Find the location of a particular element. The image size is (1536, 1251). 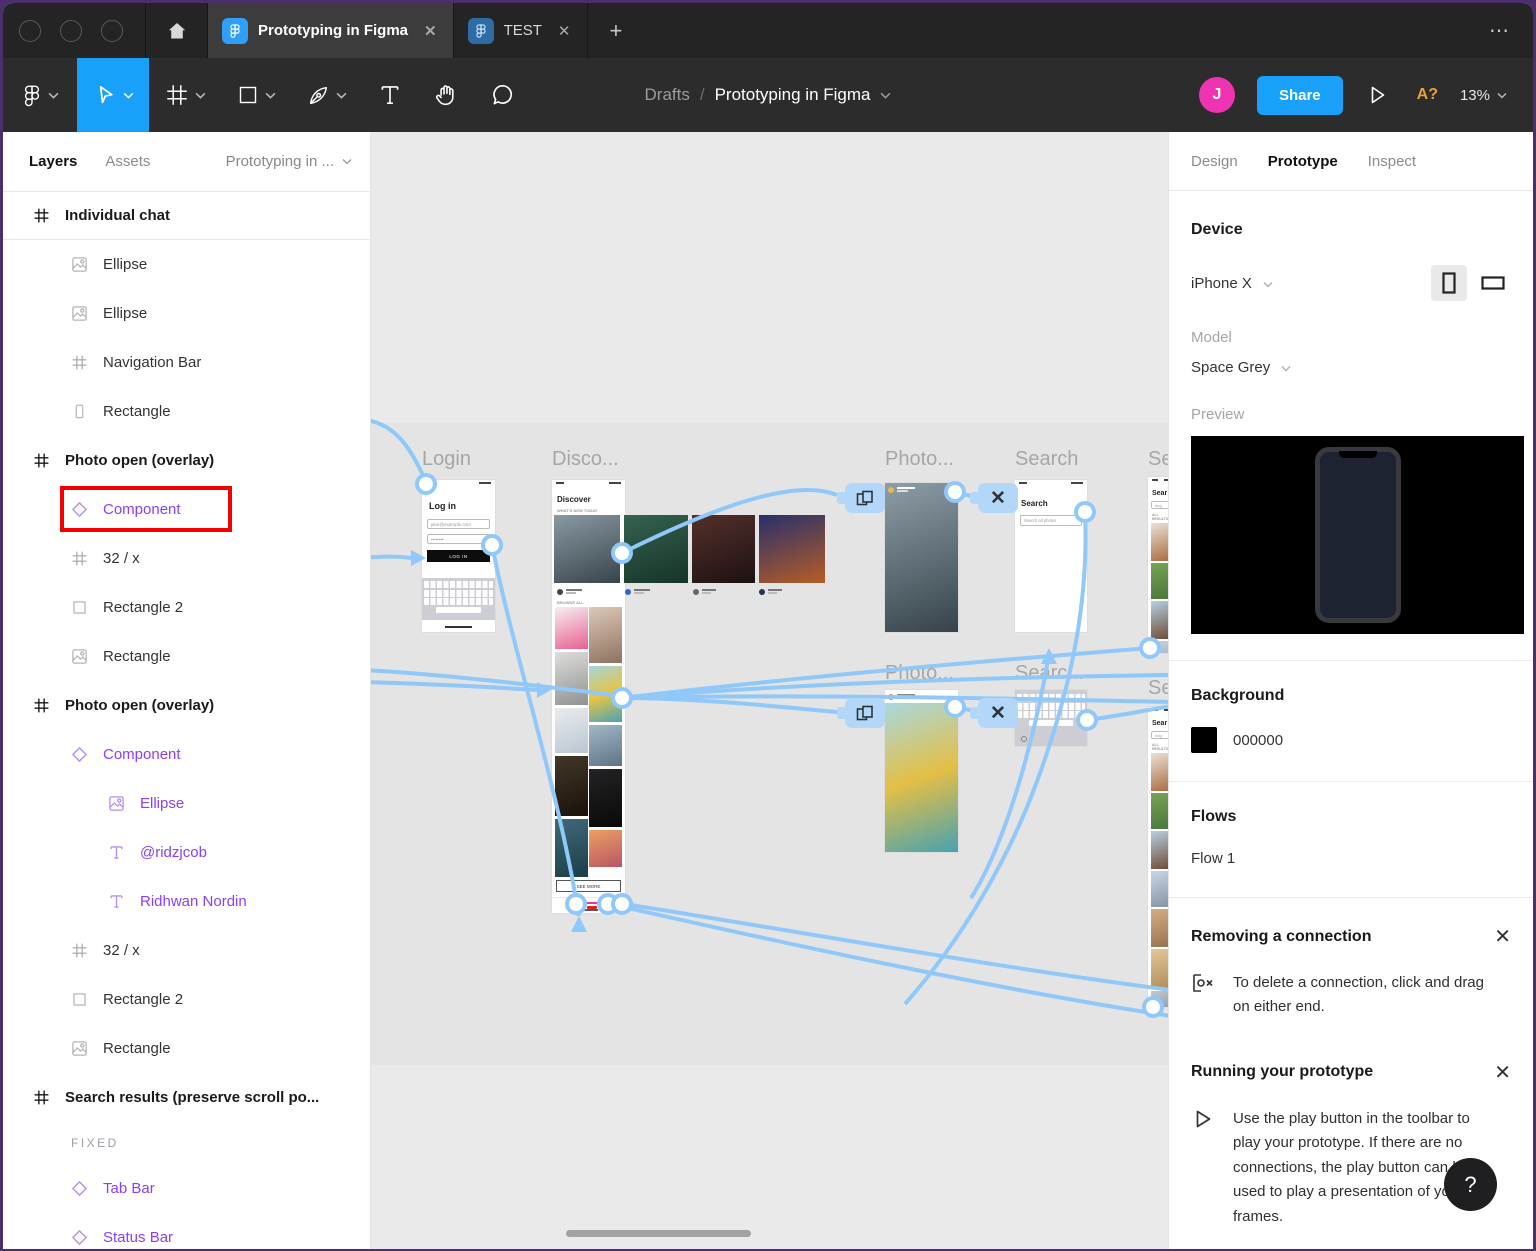

frame-photo-top is located at coordinates (921, 557).